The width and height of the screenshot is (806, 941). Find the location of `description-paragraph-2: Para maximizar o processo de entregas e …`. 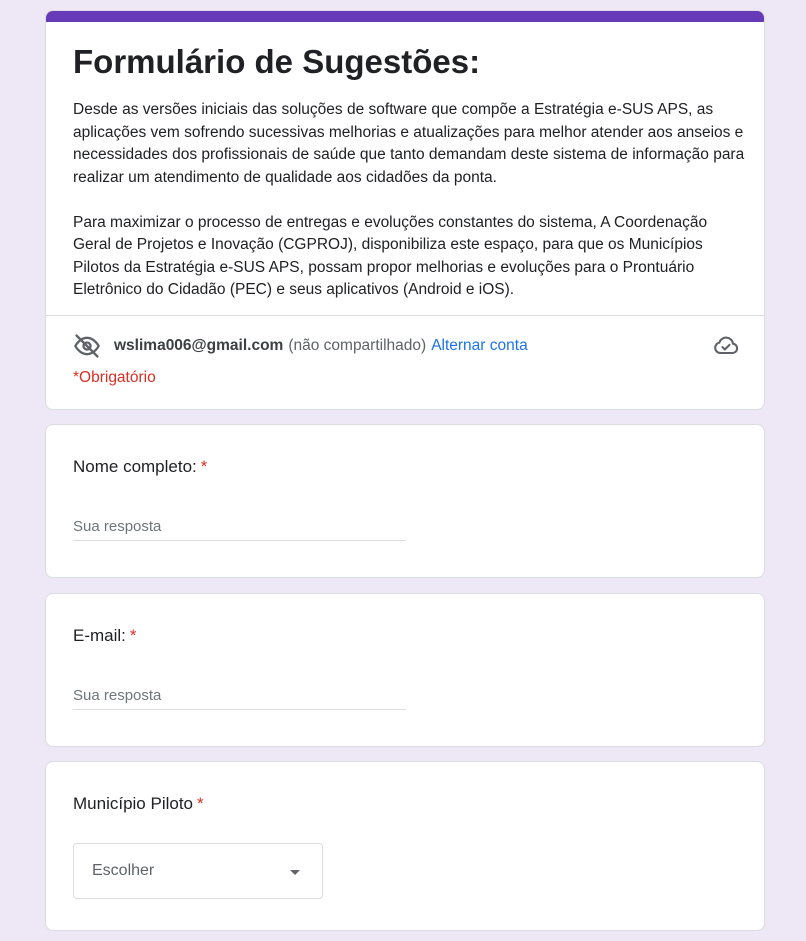

description-paragraph-2: Para maximizar o processo de entregas e … is located at coordinates (390, 256).